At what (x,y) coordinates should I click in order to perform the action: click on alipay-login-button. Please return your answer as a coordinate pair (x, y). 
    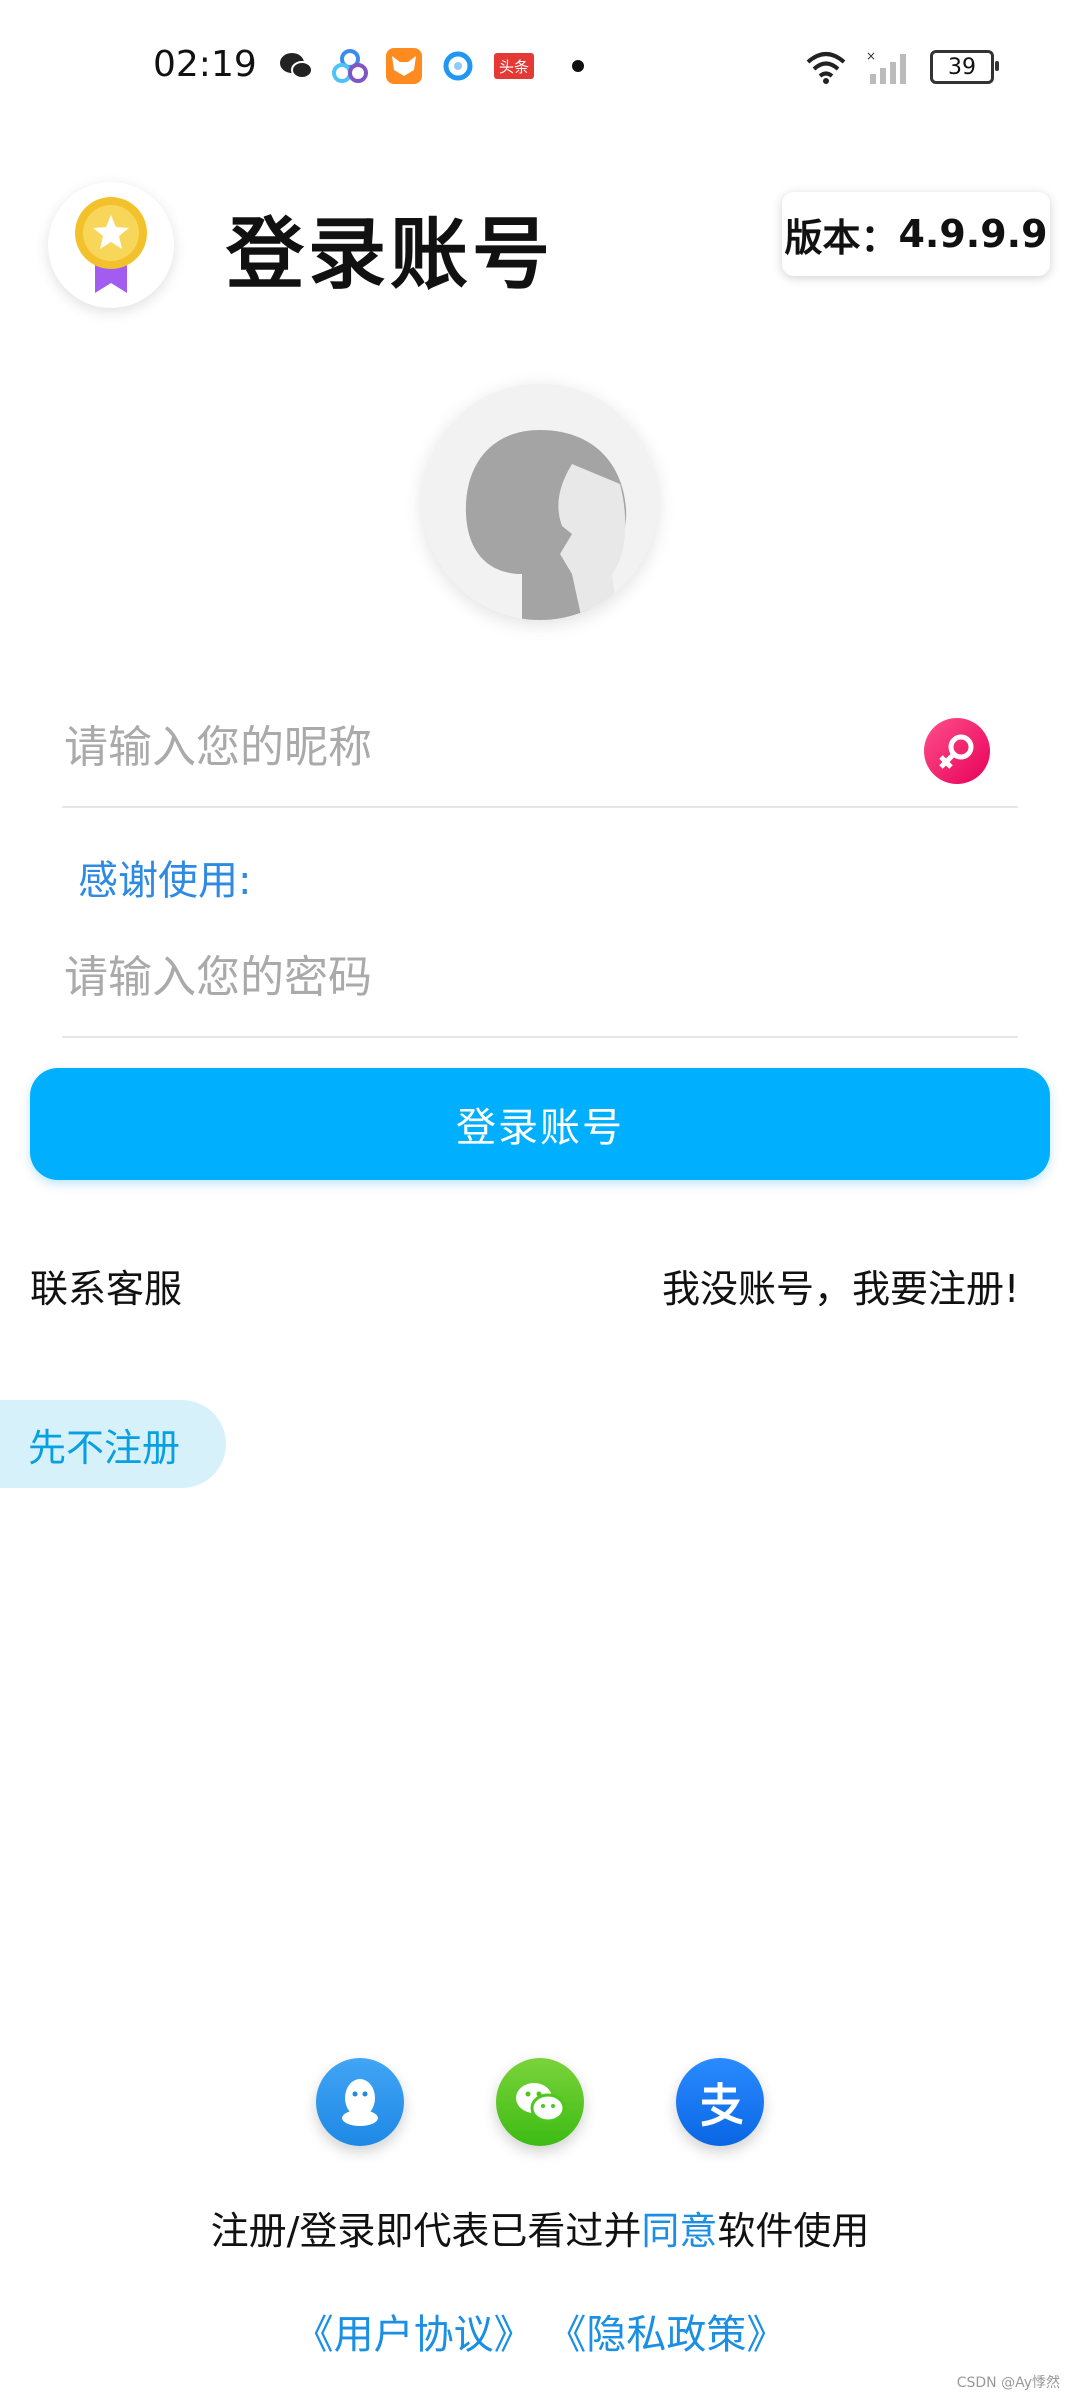
    Looking at the image, I should click on (720, 2102).